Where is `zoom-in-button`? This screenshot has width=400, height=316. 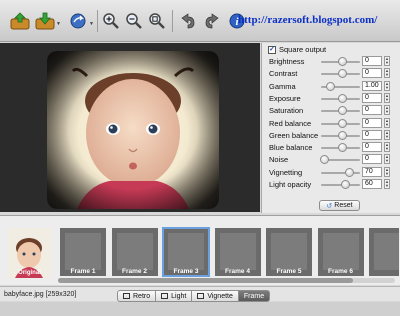
zoom-in-button is located at coordinates (111, 21).